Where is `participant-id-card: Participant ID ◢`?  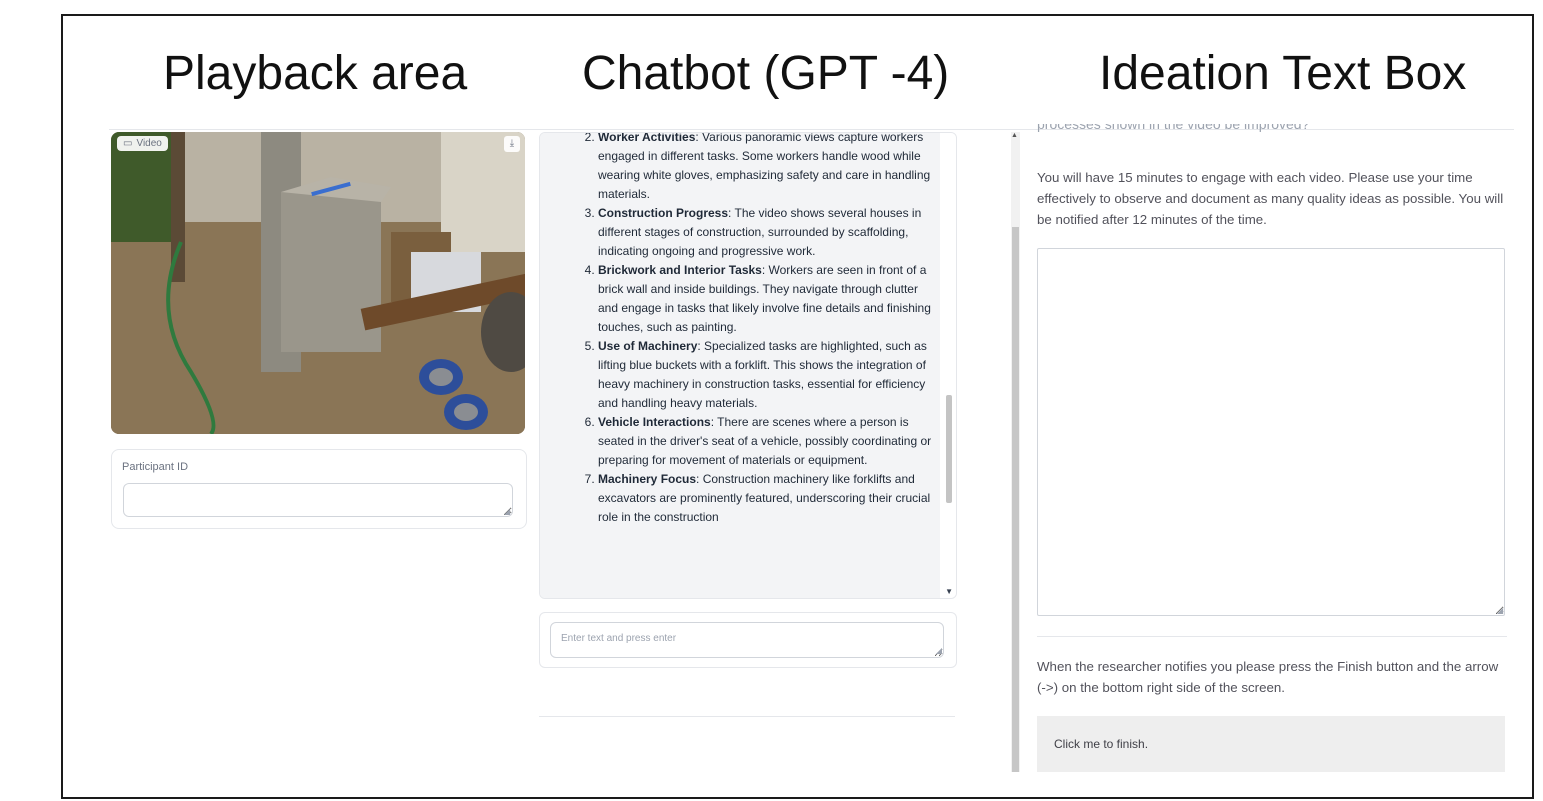
participant-id-card: Participant ID ◢ is located at coordinates (319, 489).